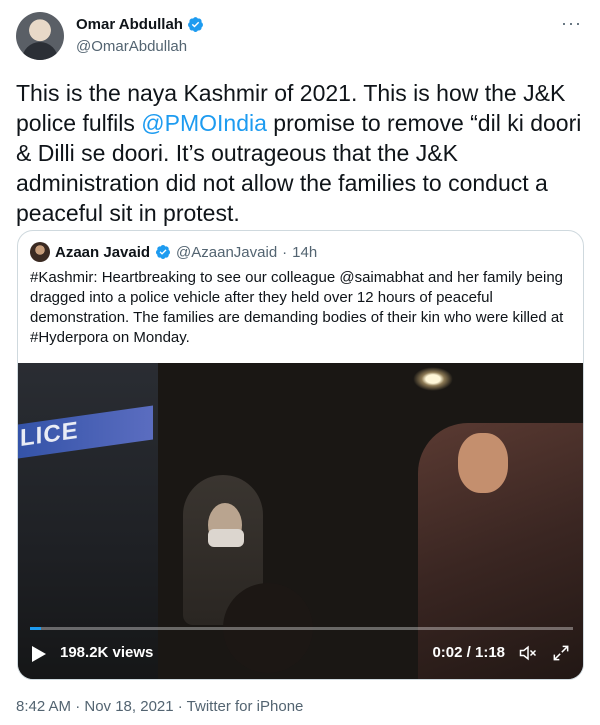 The height and width of the screenshot is (725, 600). Describe the element at coordinates (571, 23) in the screenshot. I see `more-options-icon: ···` at that location.